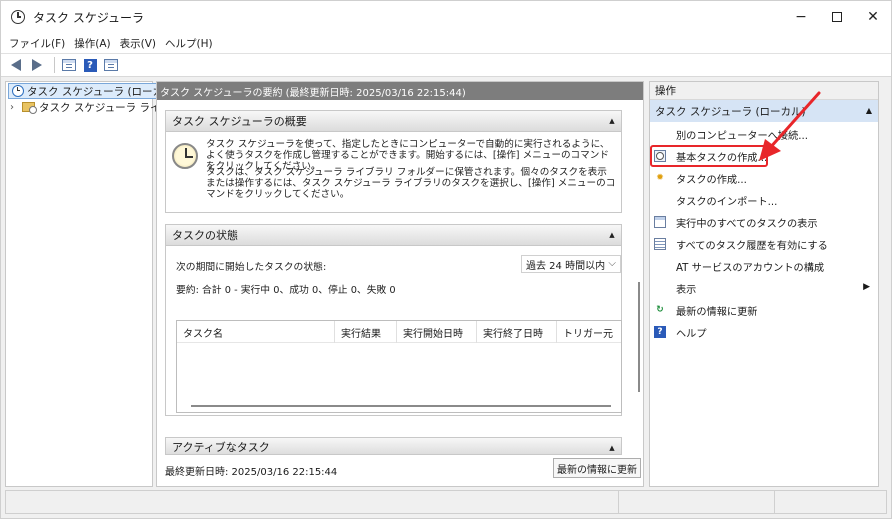  Describe the element at coordinates (709, 156) in the screenshot. I see `highlight-box` at that location.